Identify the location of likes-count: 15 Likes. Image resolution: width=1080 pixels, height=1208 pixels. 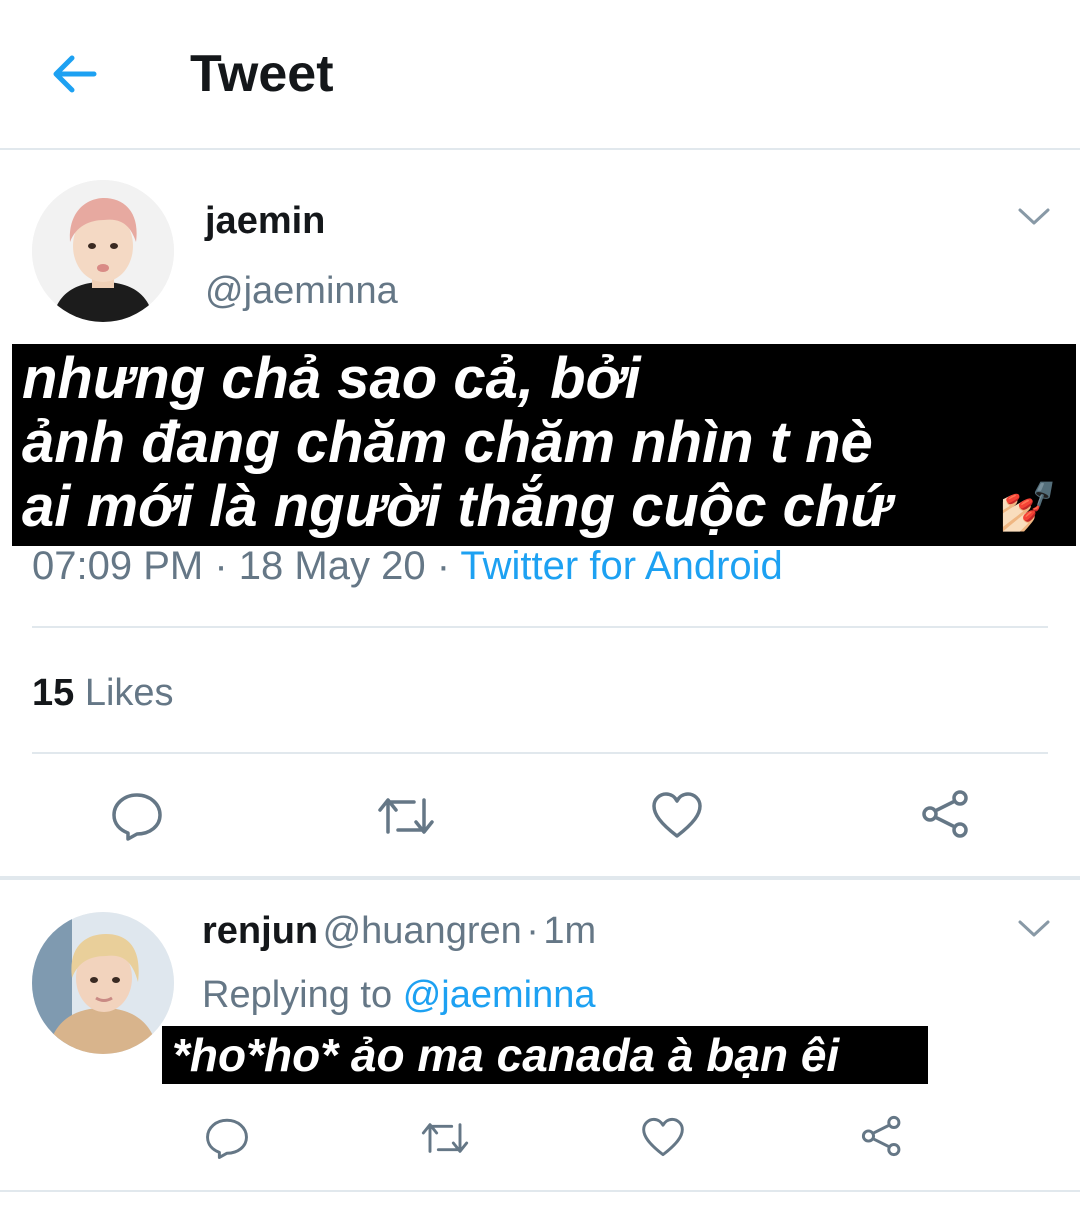
(103, 693).